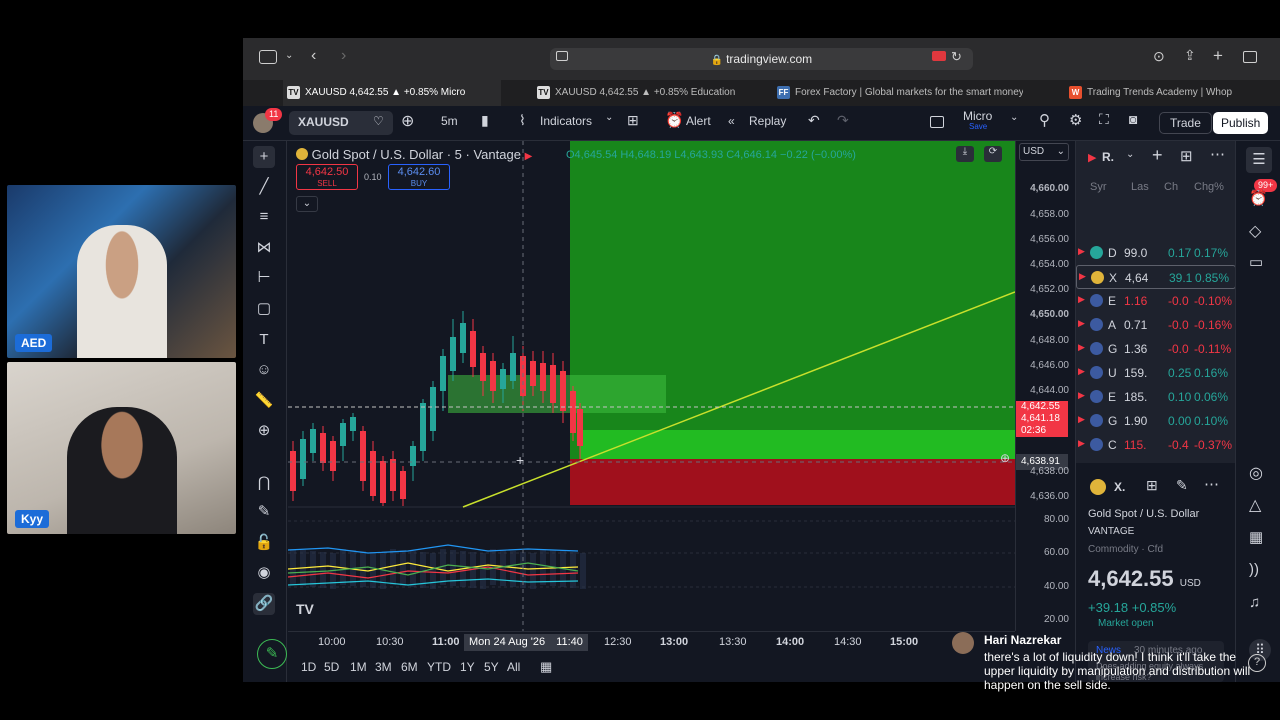 The height and width of the screenshot is (720, 1280). I want to click on indicators-icon: ⌇, so click(522, 120).